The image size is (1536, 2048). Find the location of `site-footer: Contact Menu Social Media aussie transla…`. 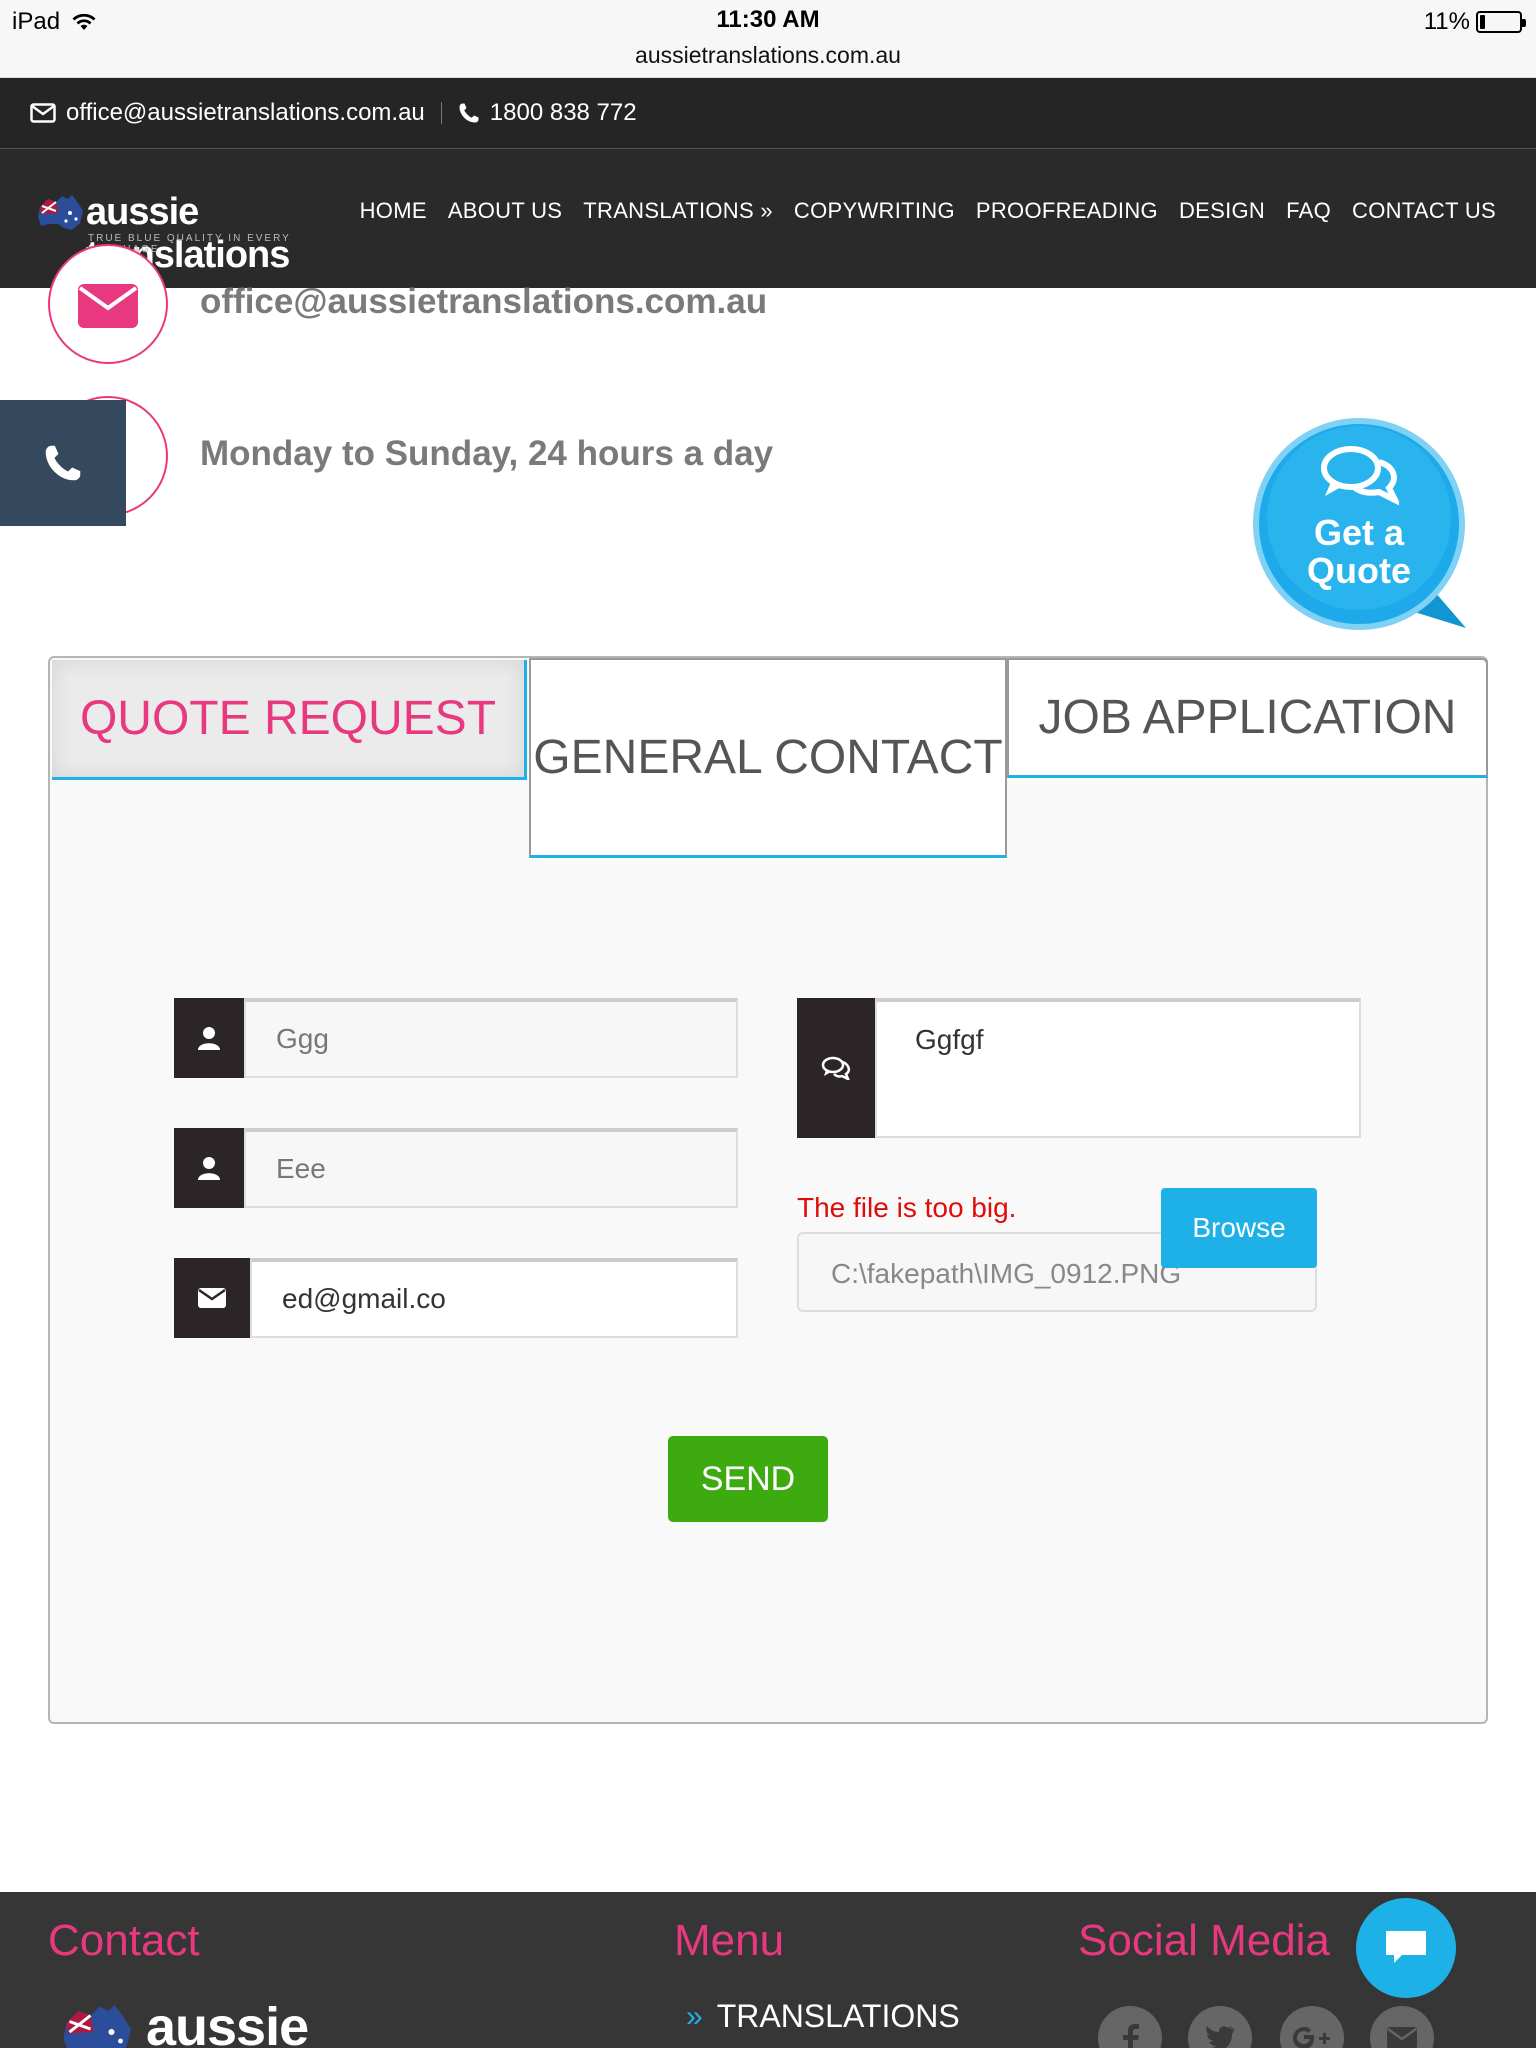

site-footer: Contact Menu Social Media aussie transla… is located at coordinates (768, 1970).